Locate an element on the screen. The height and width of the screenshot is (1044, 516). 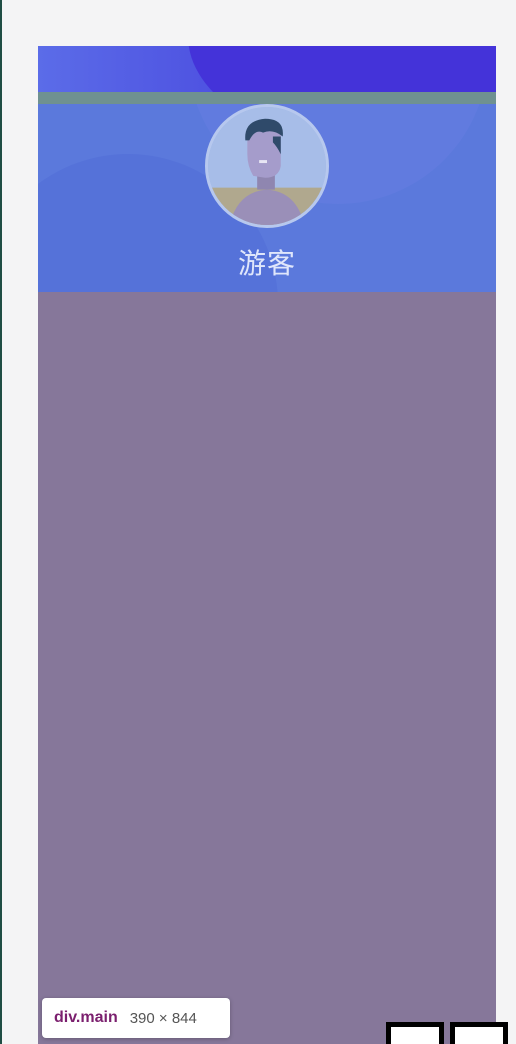
corner-glyph-left is located at coordinates (415, 1033).